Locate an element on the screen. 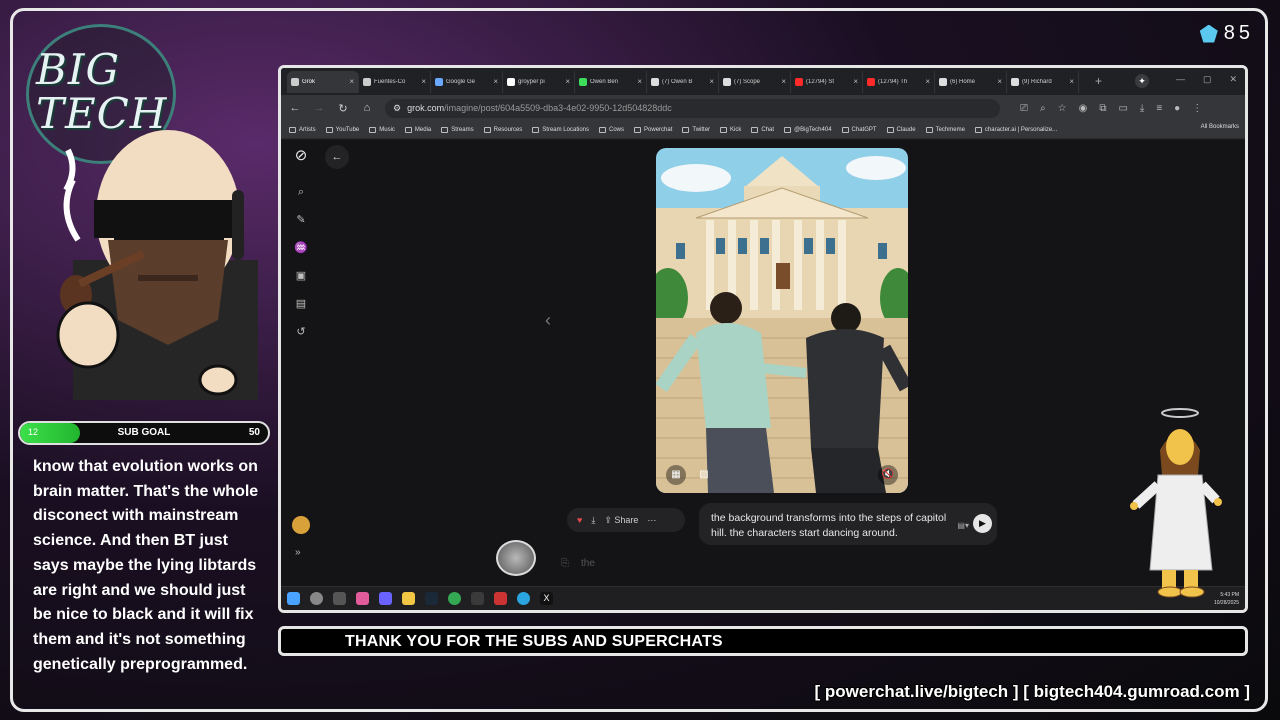  bookmark-item: Claude is located at coordinates (901, 129).